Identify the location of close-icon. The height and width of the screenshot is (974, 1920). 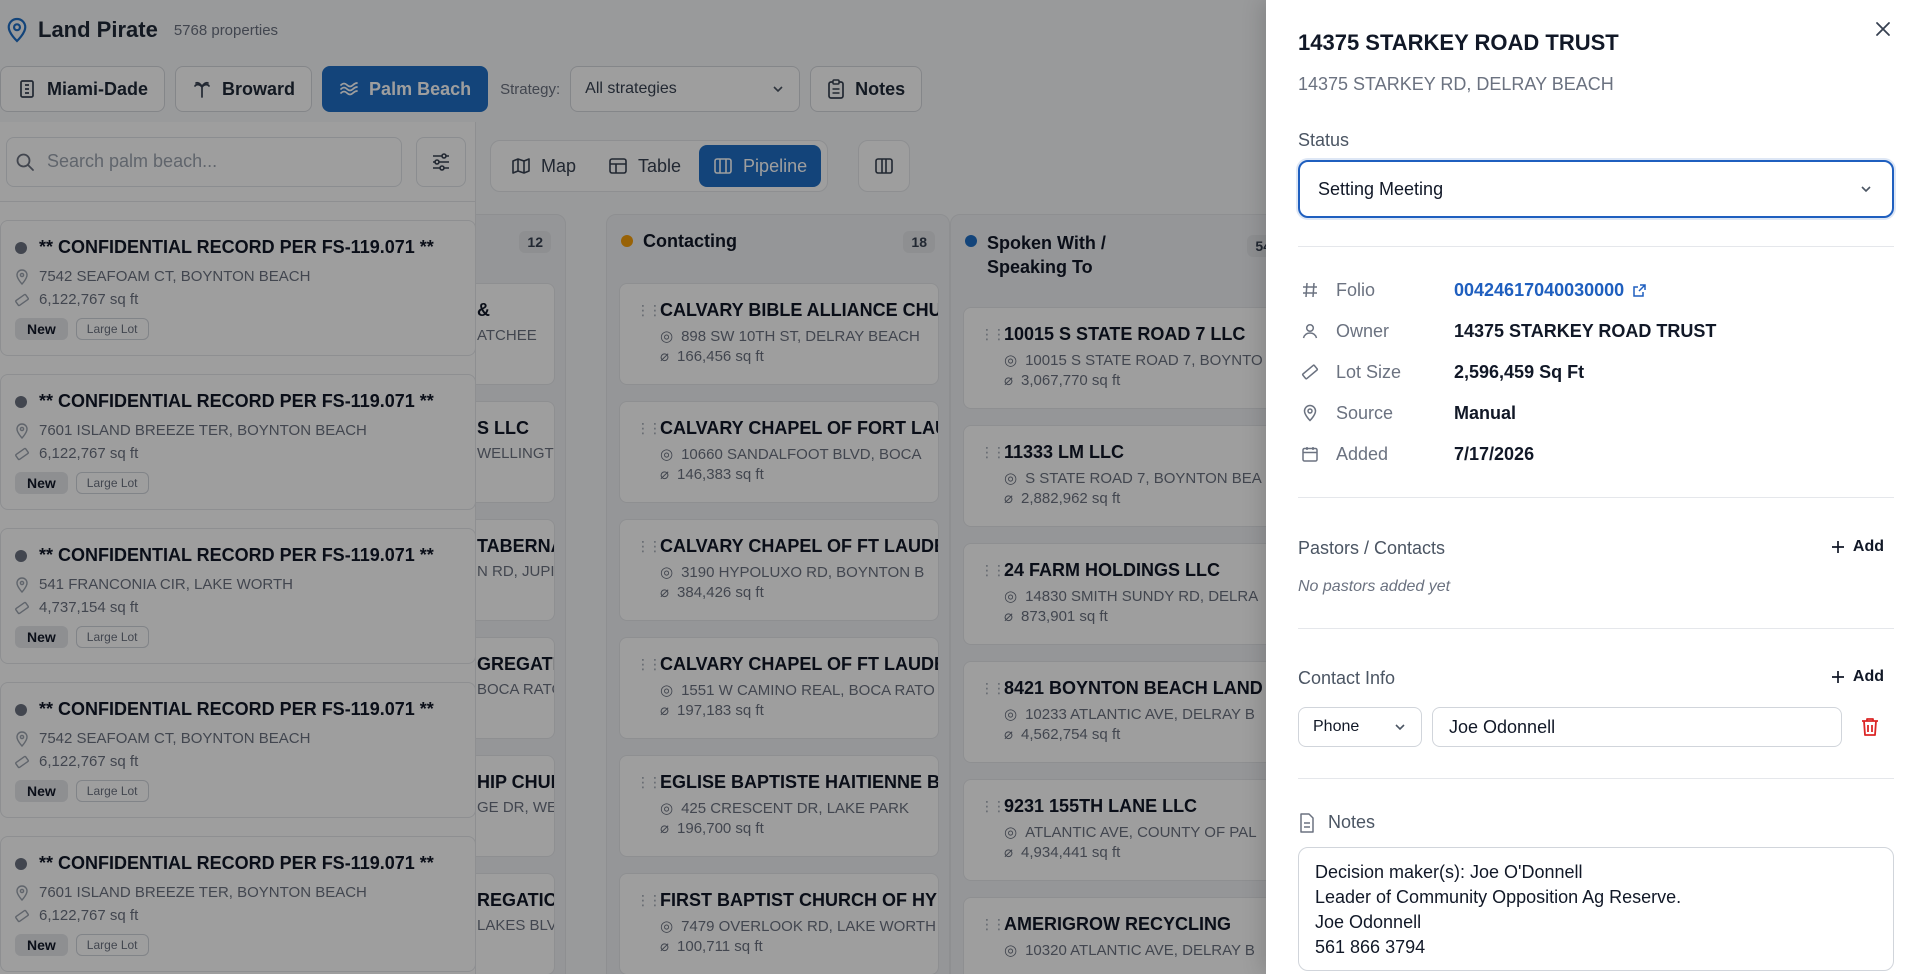
(1883, 29).